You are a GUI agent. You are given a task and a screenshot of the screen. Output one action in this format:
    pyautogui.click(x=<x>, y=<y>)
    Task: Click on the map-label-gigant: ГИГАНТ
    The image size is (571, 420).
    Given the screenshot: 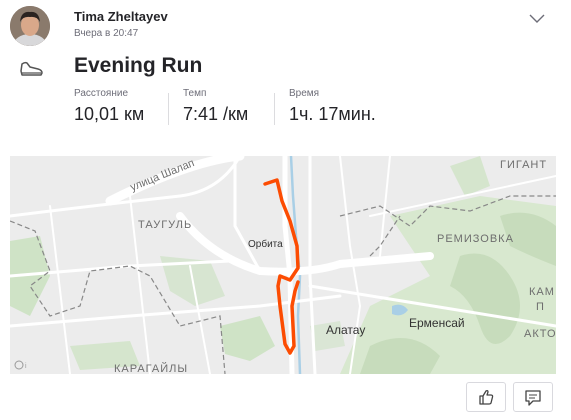 What is the action you would take?
    pyautogui.click(x=523, y=165)
    